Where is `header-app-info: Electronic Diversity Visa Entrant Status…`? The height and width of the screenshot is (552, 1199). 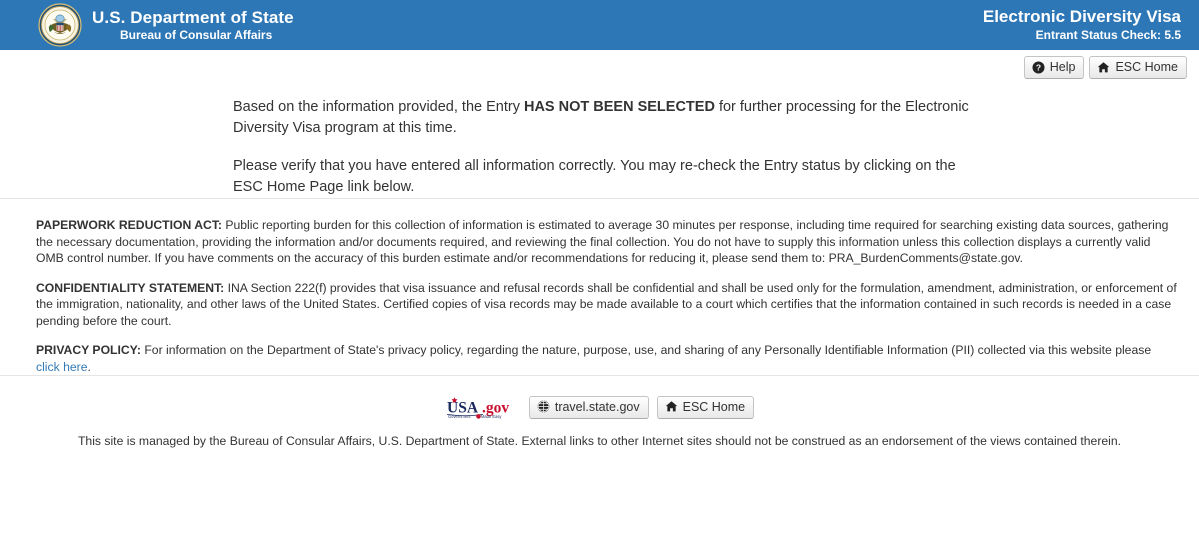
header-app-info: Electronic Diversity Visa Entrant Status… is located at coordinates (1084, 25).